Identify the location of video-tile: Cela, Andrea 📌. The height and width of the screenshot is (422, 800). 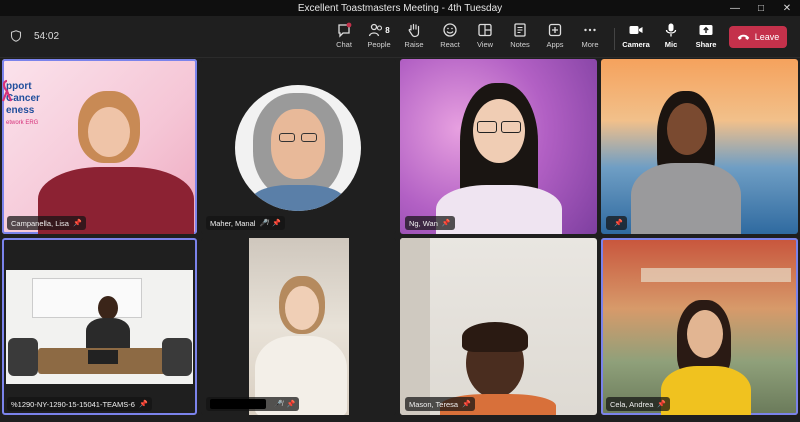
(699, 326).